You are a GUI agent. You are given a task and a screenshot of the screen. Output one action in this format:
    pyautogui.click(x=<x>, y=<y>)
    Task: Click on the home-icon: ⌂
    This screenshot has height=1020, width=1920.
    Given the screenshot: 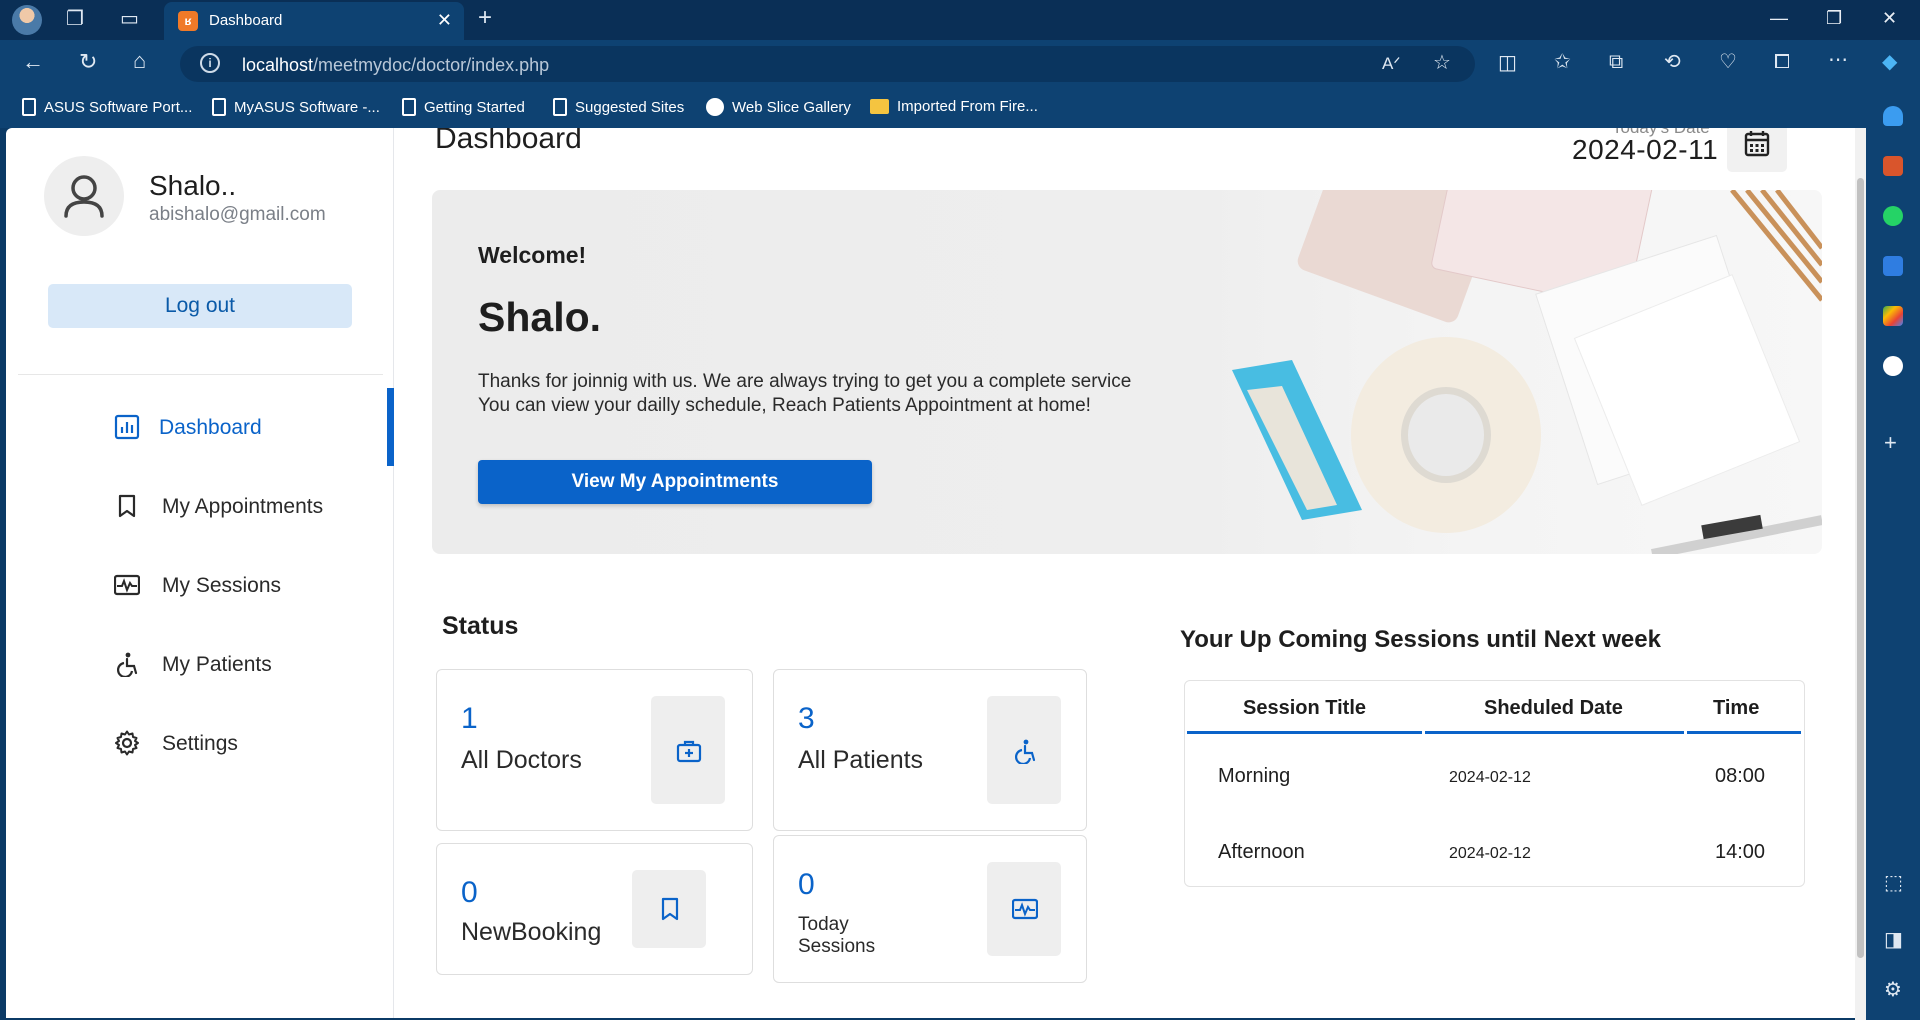 What is the action you would take?
    pyautogui.click(x=139, y=61)
    